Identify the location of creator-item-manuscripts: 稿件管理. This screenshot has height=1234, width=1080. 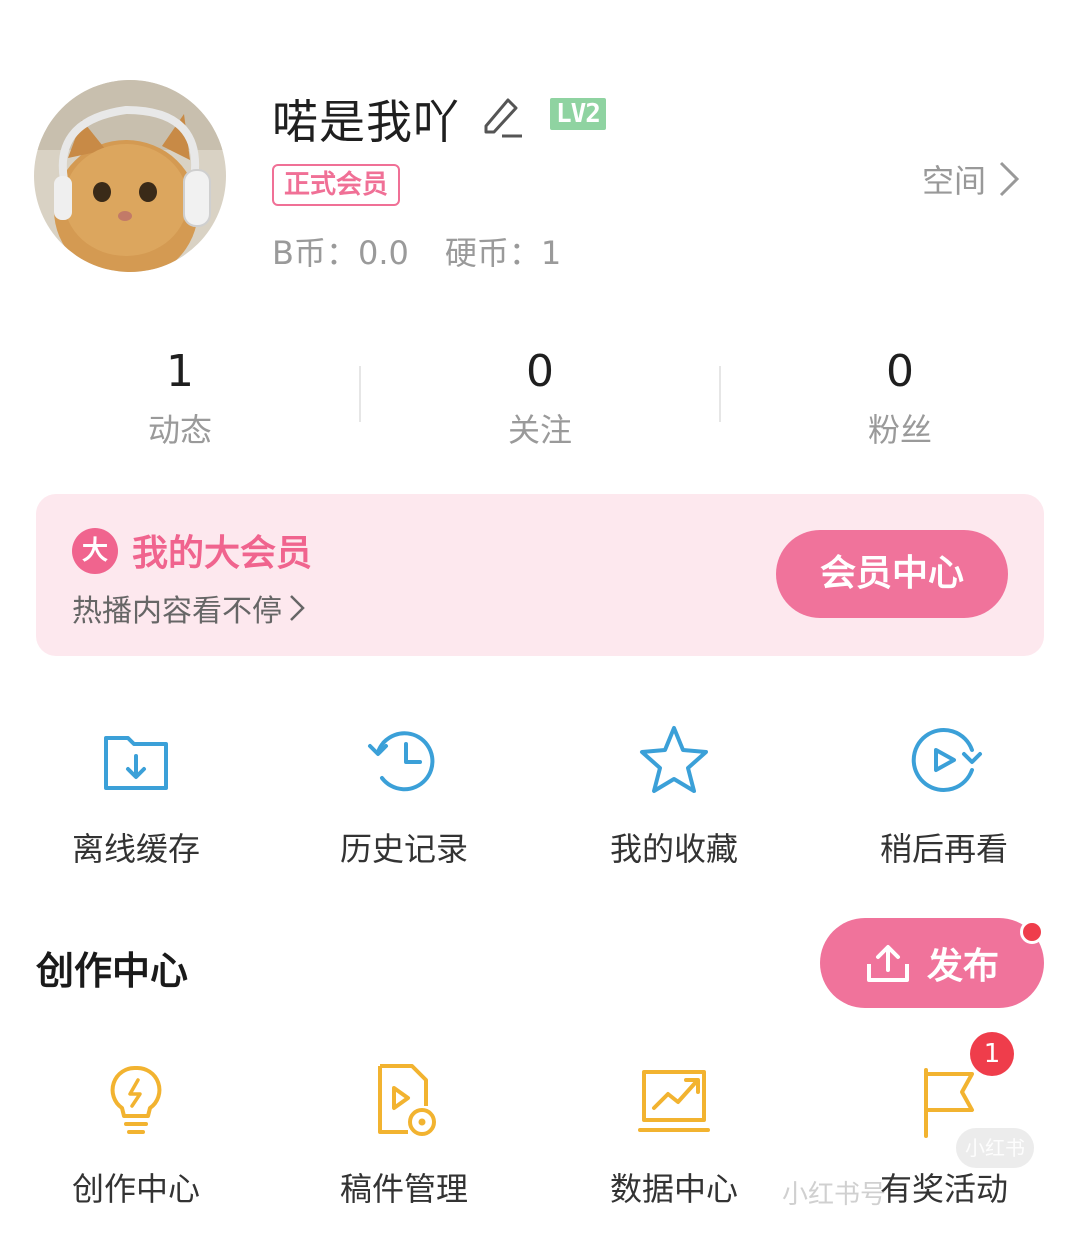
(404, 1134).